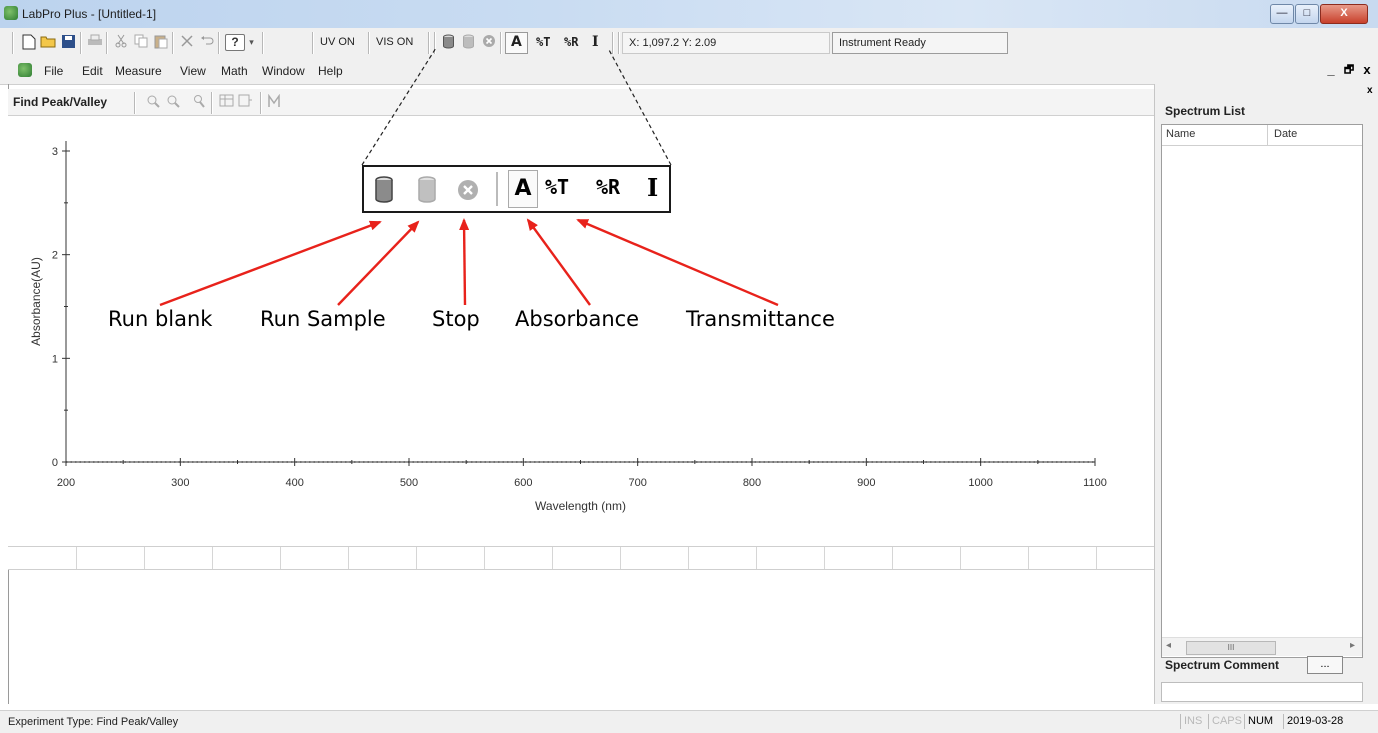  I want to click on instrument-status: Instrument Ready, so click(920, 43).